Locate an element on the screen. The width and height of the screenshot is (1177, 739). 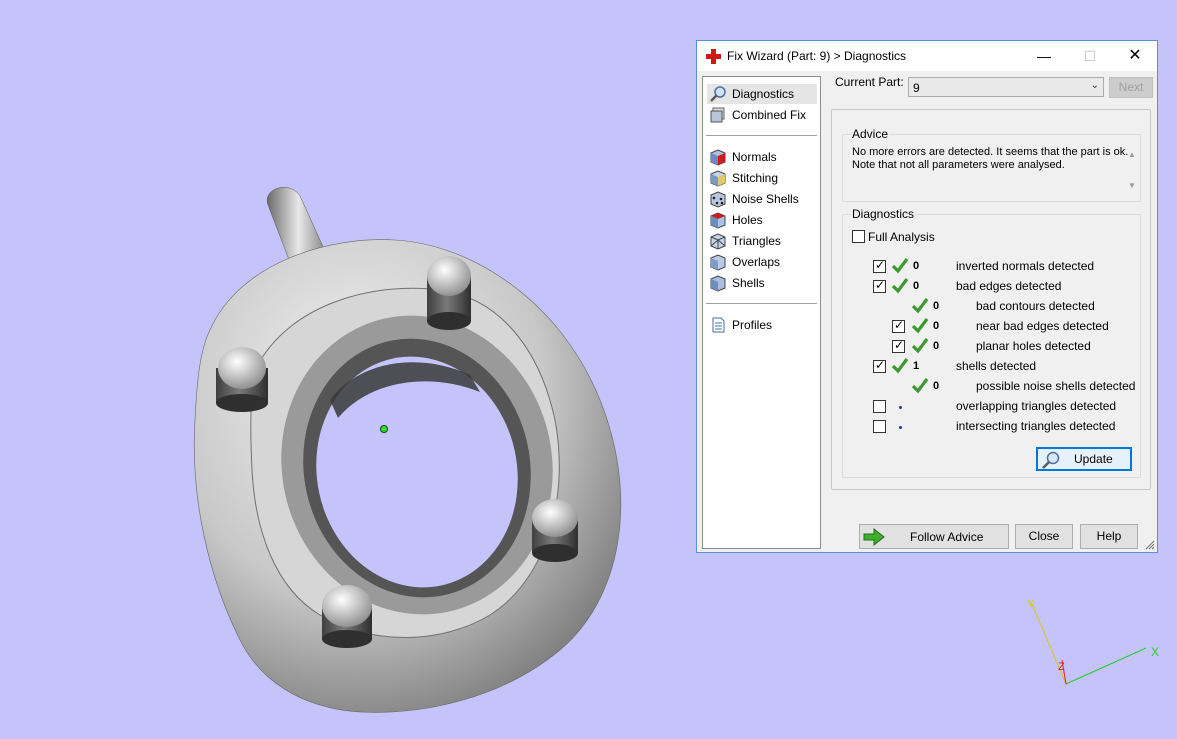
nav-item-diagnostics: Diagnostics is located at coordinates (762, 94).